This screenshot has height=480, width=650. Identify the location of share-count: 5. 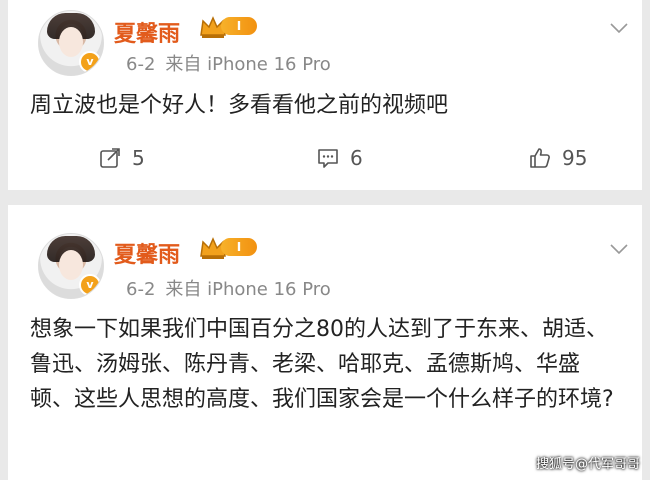
(138, 158).